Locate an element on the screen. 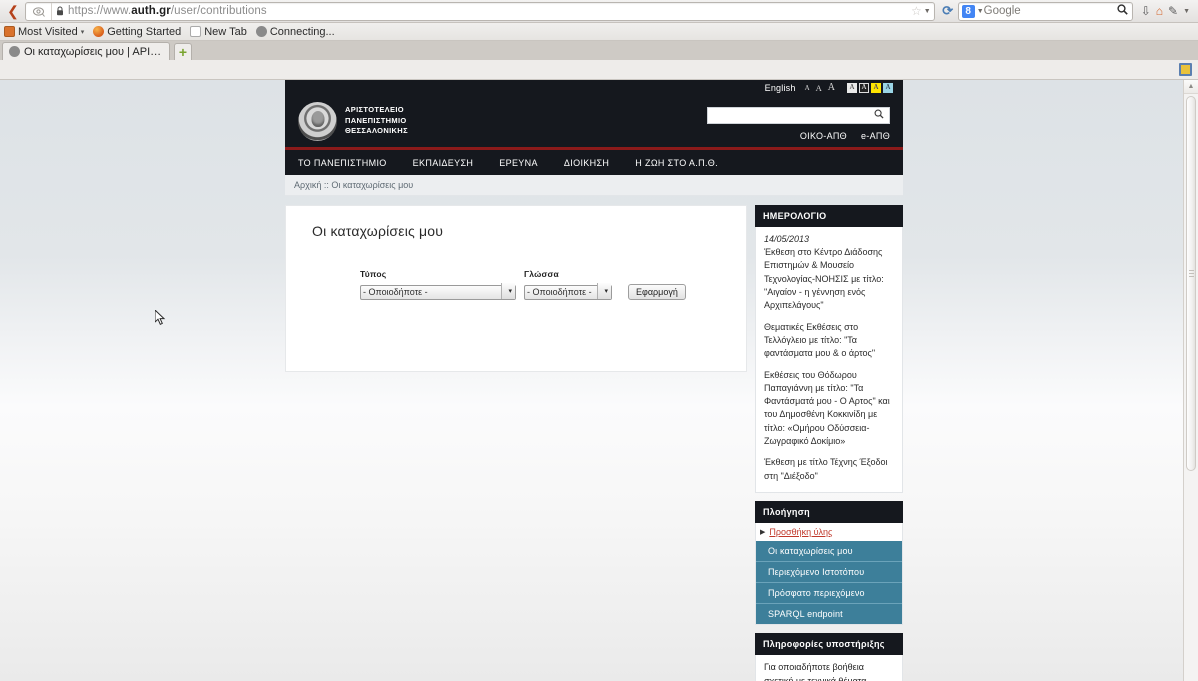 The image size is (1198, 681). home-icon: ⌂ is located at coordinates (1159, 11).